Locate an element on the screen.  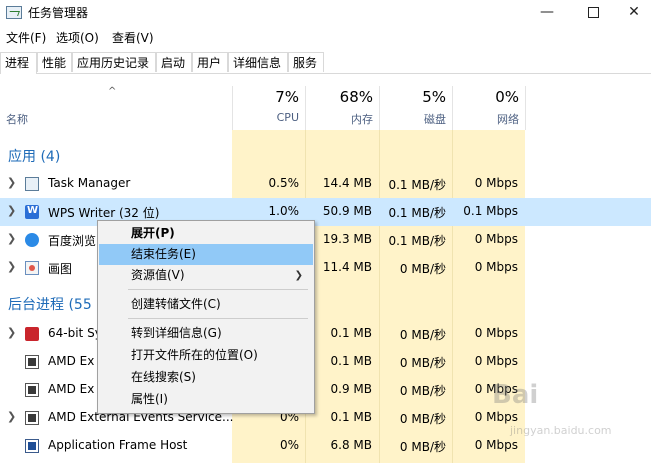
title-bar: 任务管理器 — ✕ is located at coordinates (325, 13).